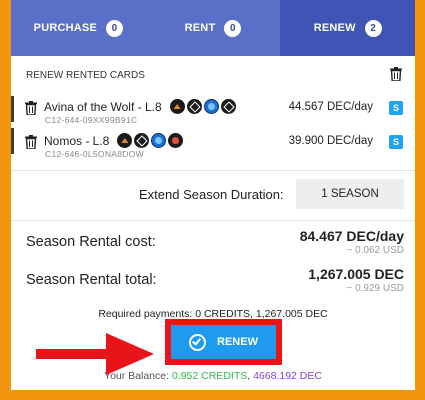  I want to click on extend-season-label: Extend Season Duration:, so click(211, 194).